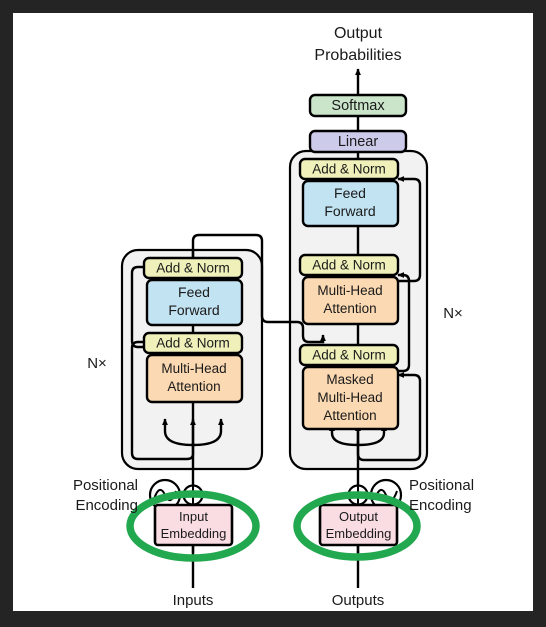 The width and height of the screenshot is (546, 627). What do you see at coordinates (359, 533) in the screenshot?
I see `output-embedding-label-2: Embedding` at bounding box center [359, 533].